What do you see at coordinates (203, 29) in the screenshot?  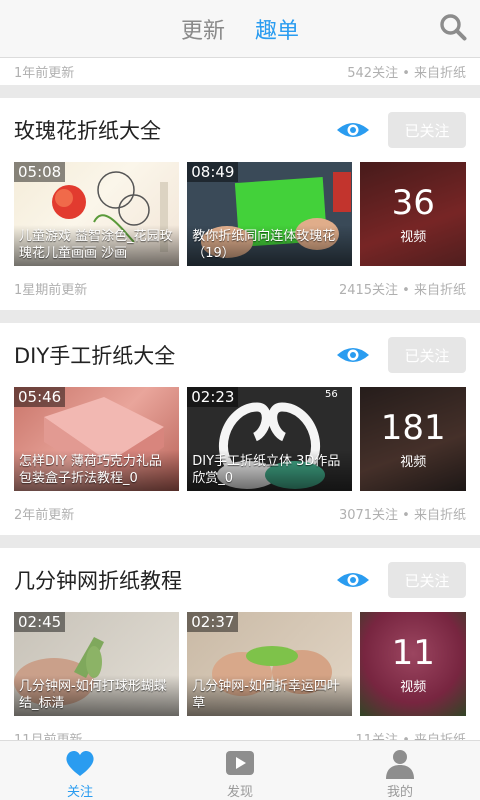 I see `tab-updates: 更新` at bounding box center [203, 29].